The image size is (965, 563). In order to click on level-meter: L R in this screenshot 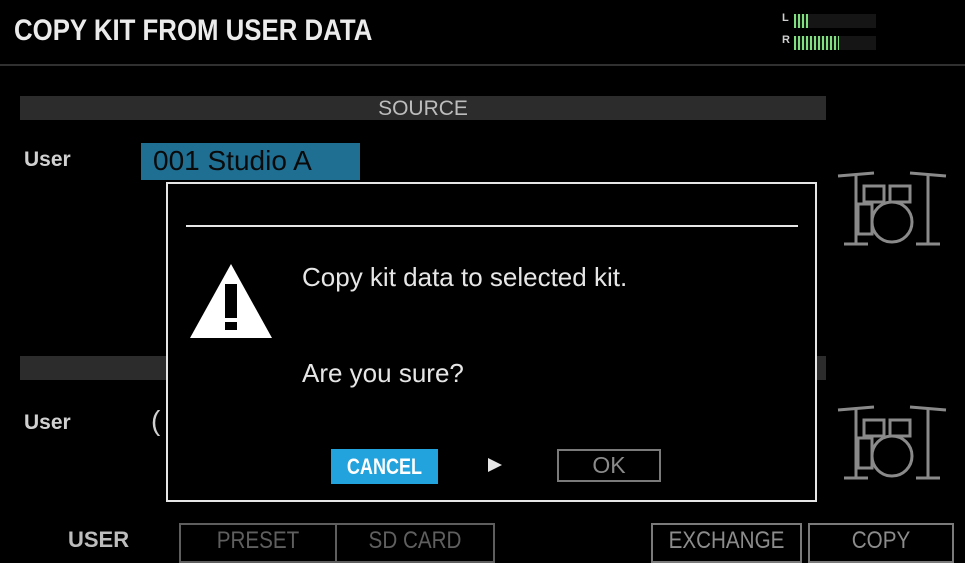, I will do `click(830, 33)`.